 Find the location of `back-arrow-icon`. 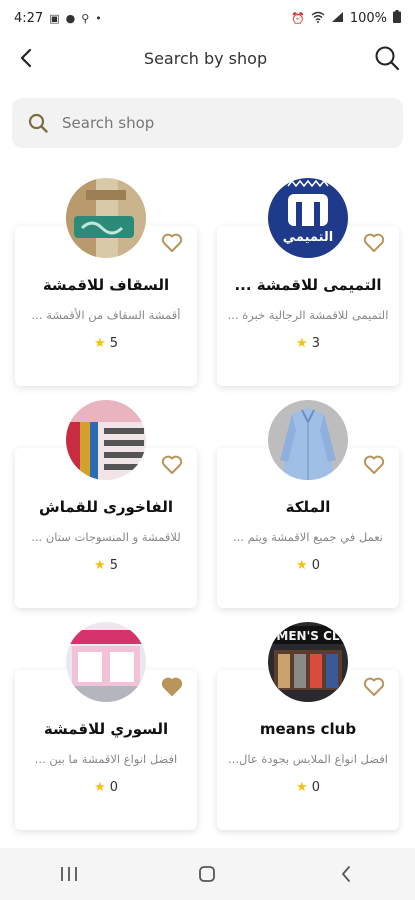

back-arrow-icon is located at coordinates (26, 58).